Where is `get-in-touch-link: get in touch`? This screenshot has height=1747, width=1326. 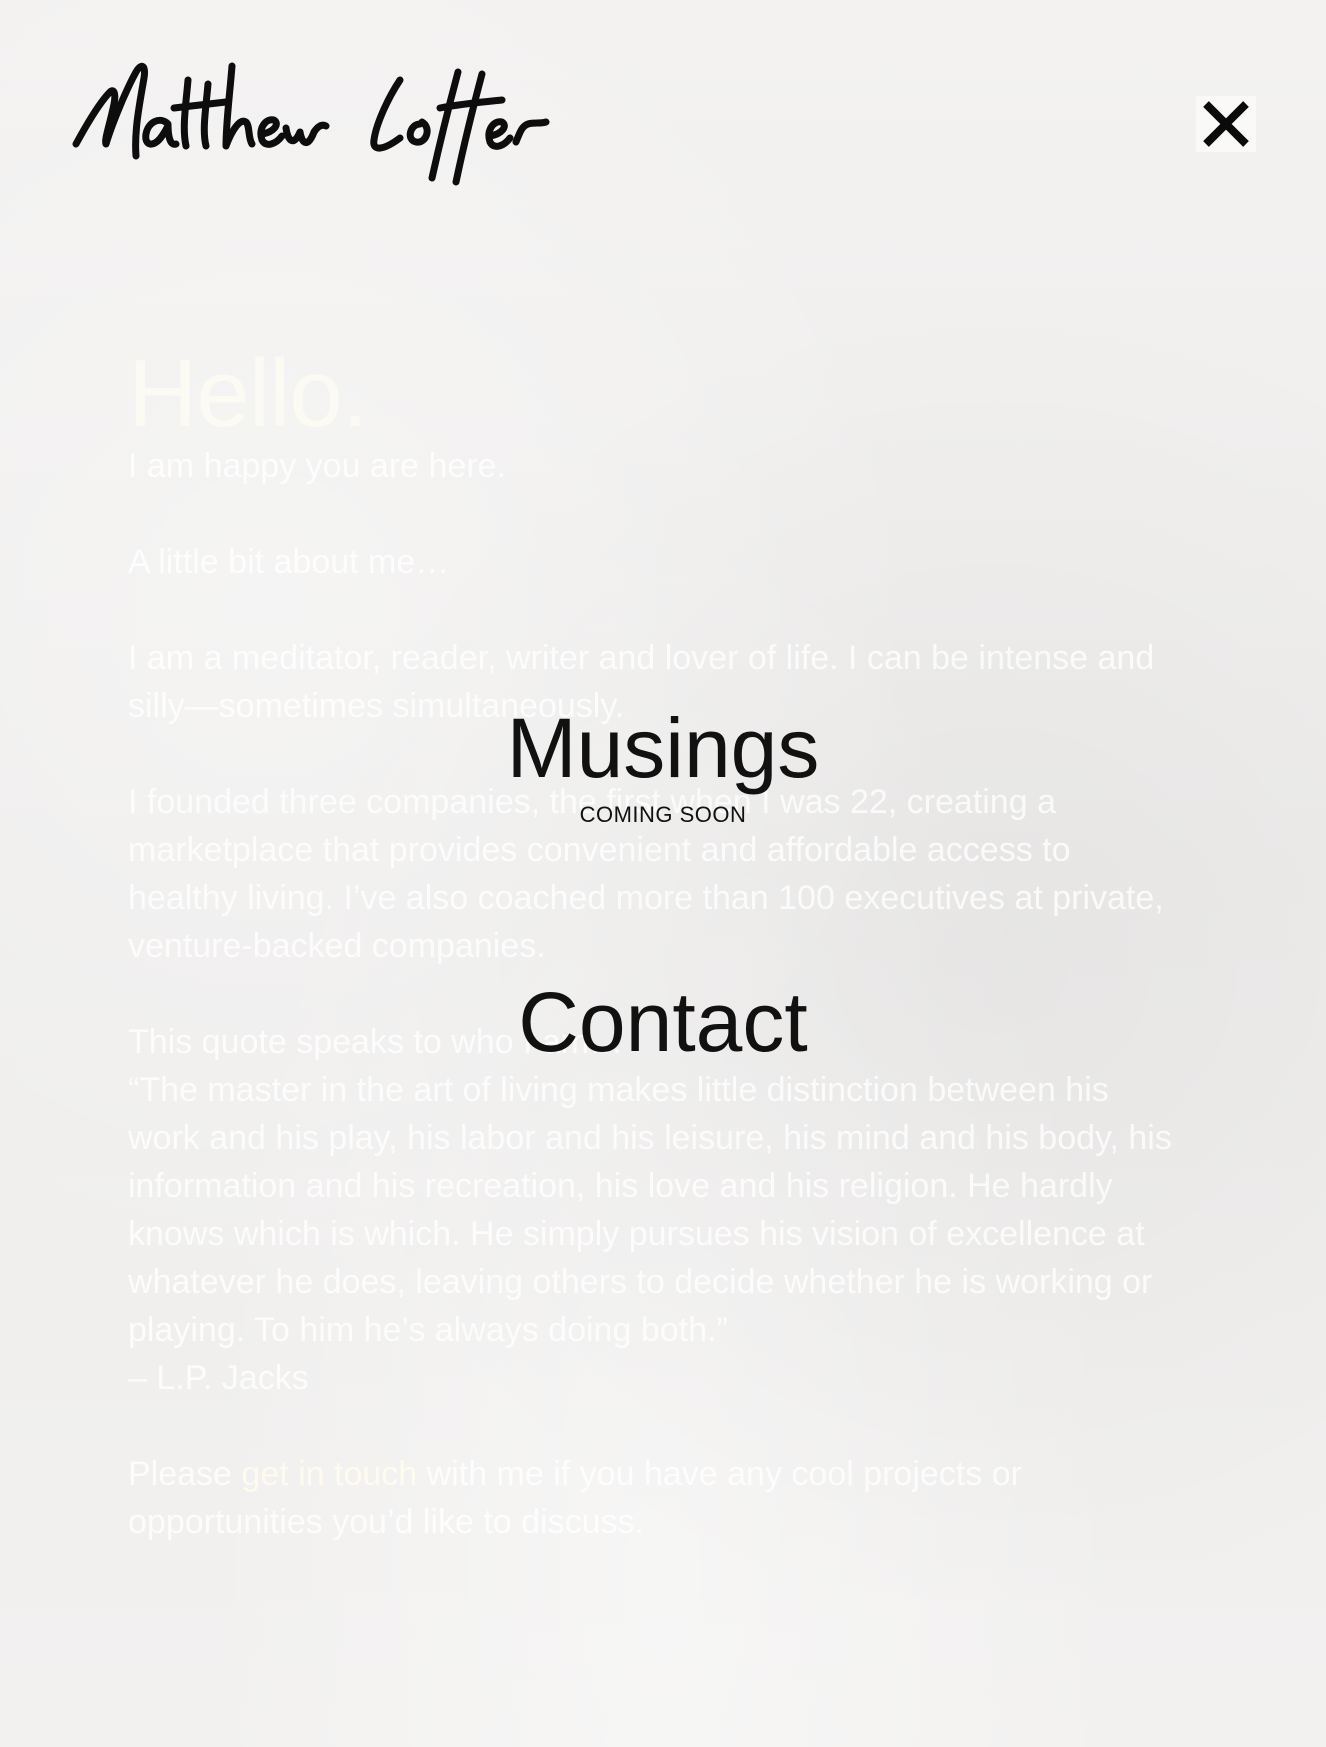 get-in-touch-link: get in touch is located at coordinates (329, 1474).